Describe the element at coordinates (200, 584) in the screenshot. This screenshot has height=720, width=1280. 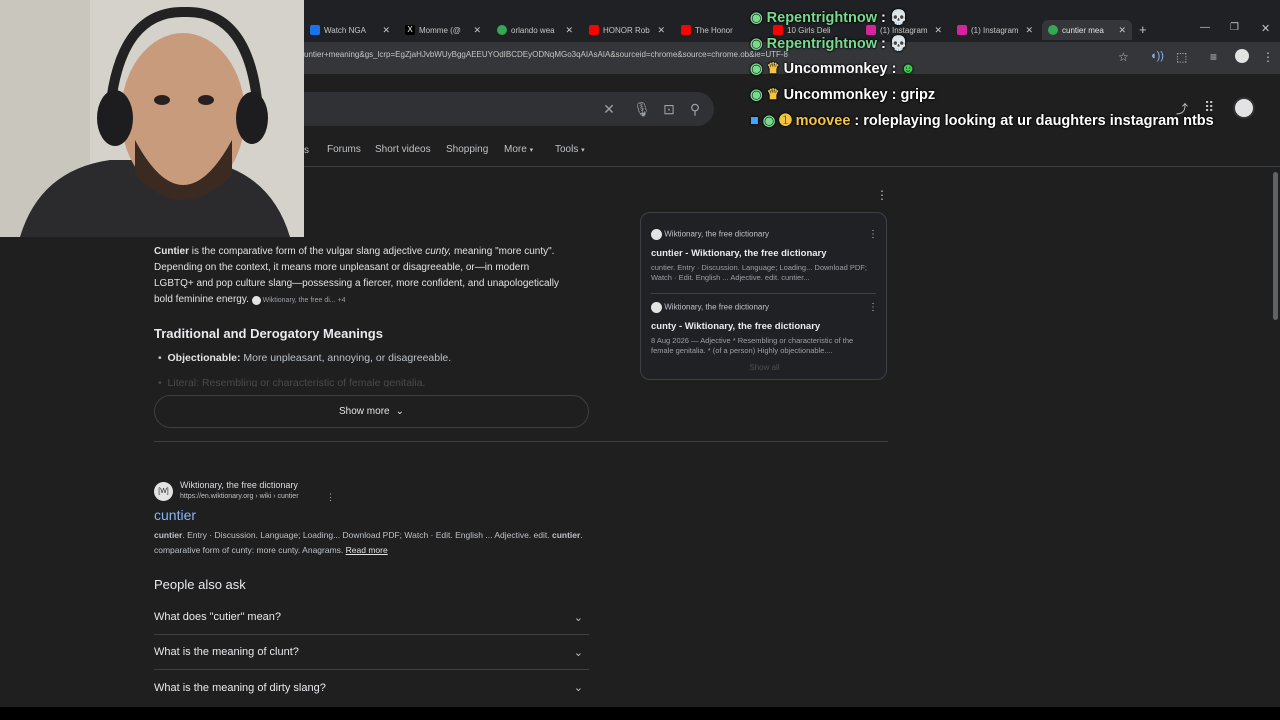
I see `paa-heading: People also ask` at that location.